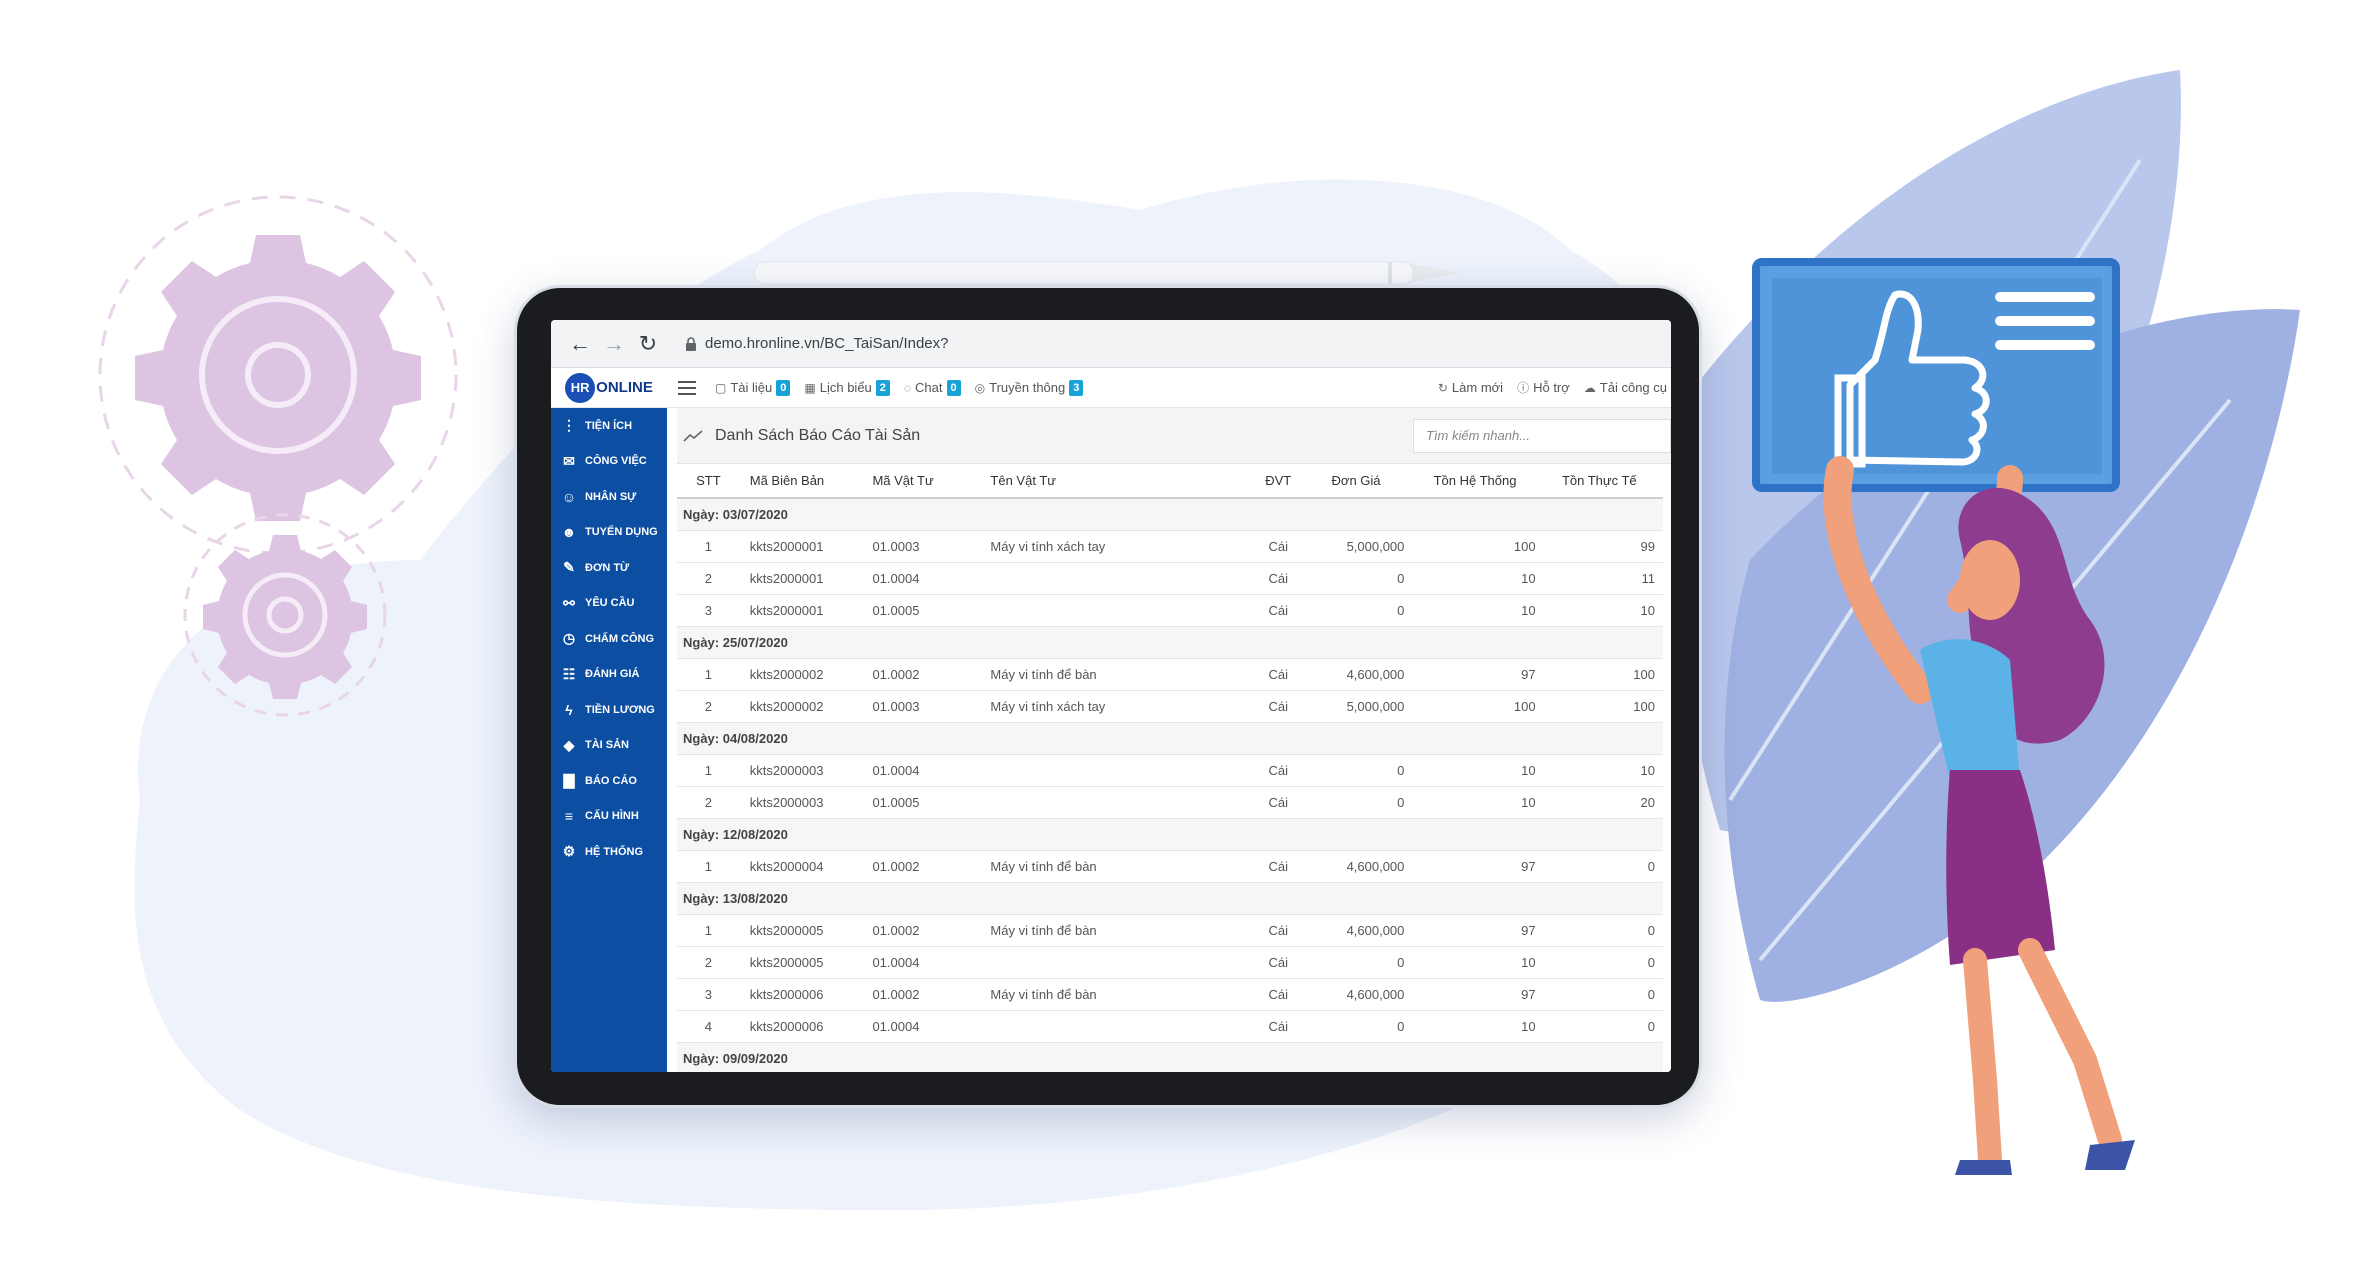  Describe the element at coordinates (1943, 716) in the screenshot. I see `person-illustration` at that location.